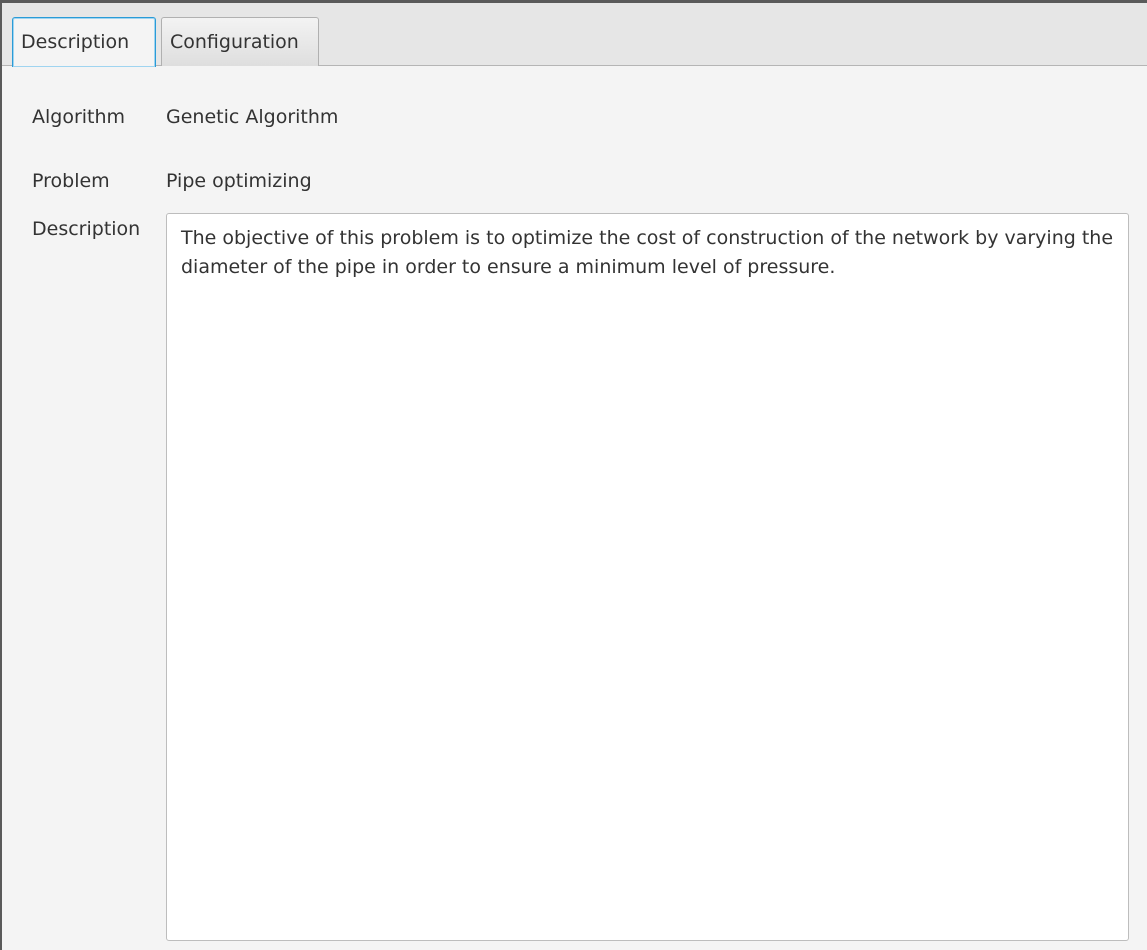  What do you see at coordinates (240, 41) in the screenshot?
I see `tab-configuration: Configuration` at bounding box center [240, 41].